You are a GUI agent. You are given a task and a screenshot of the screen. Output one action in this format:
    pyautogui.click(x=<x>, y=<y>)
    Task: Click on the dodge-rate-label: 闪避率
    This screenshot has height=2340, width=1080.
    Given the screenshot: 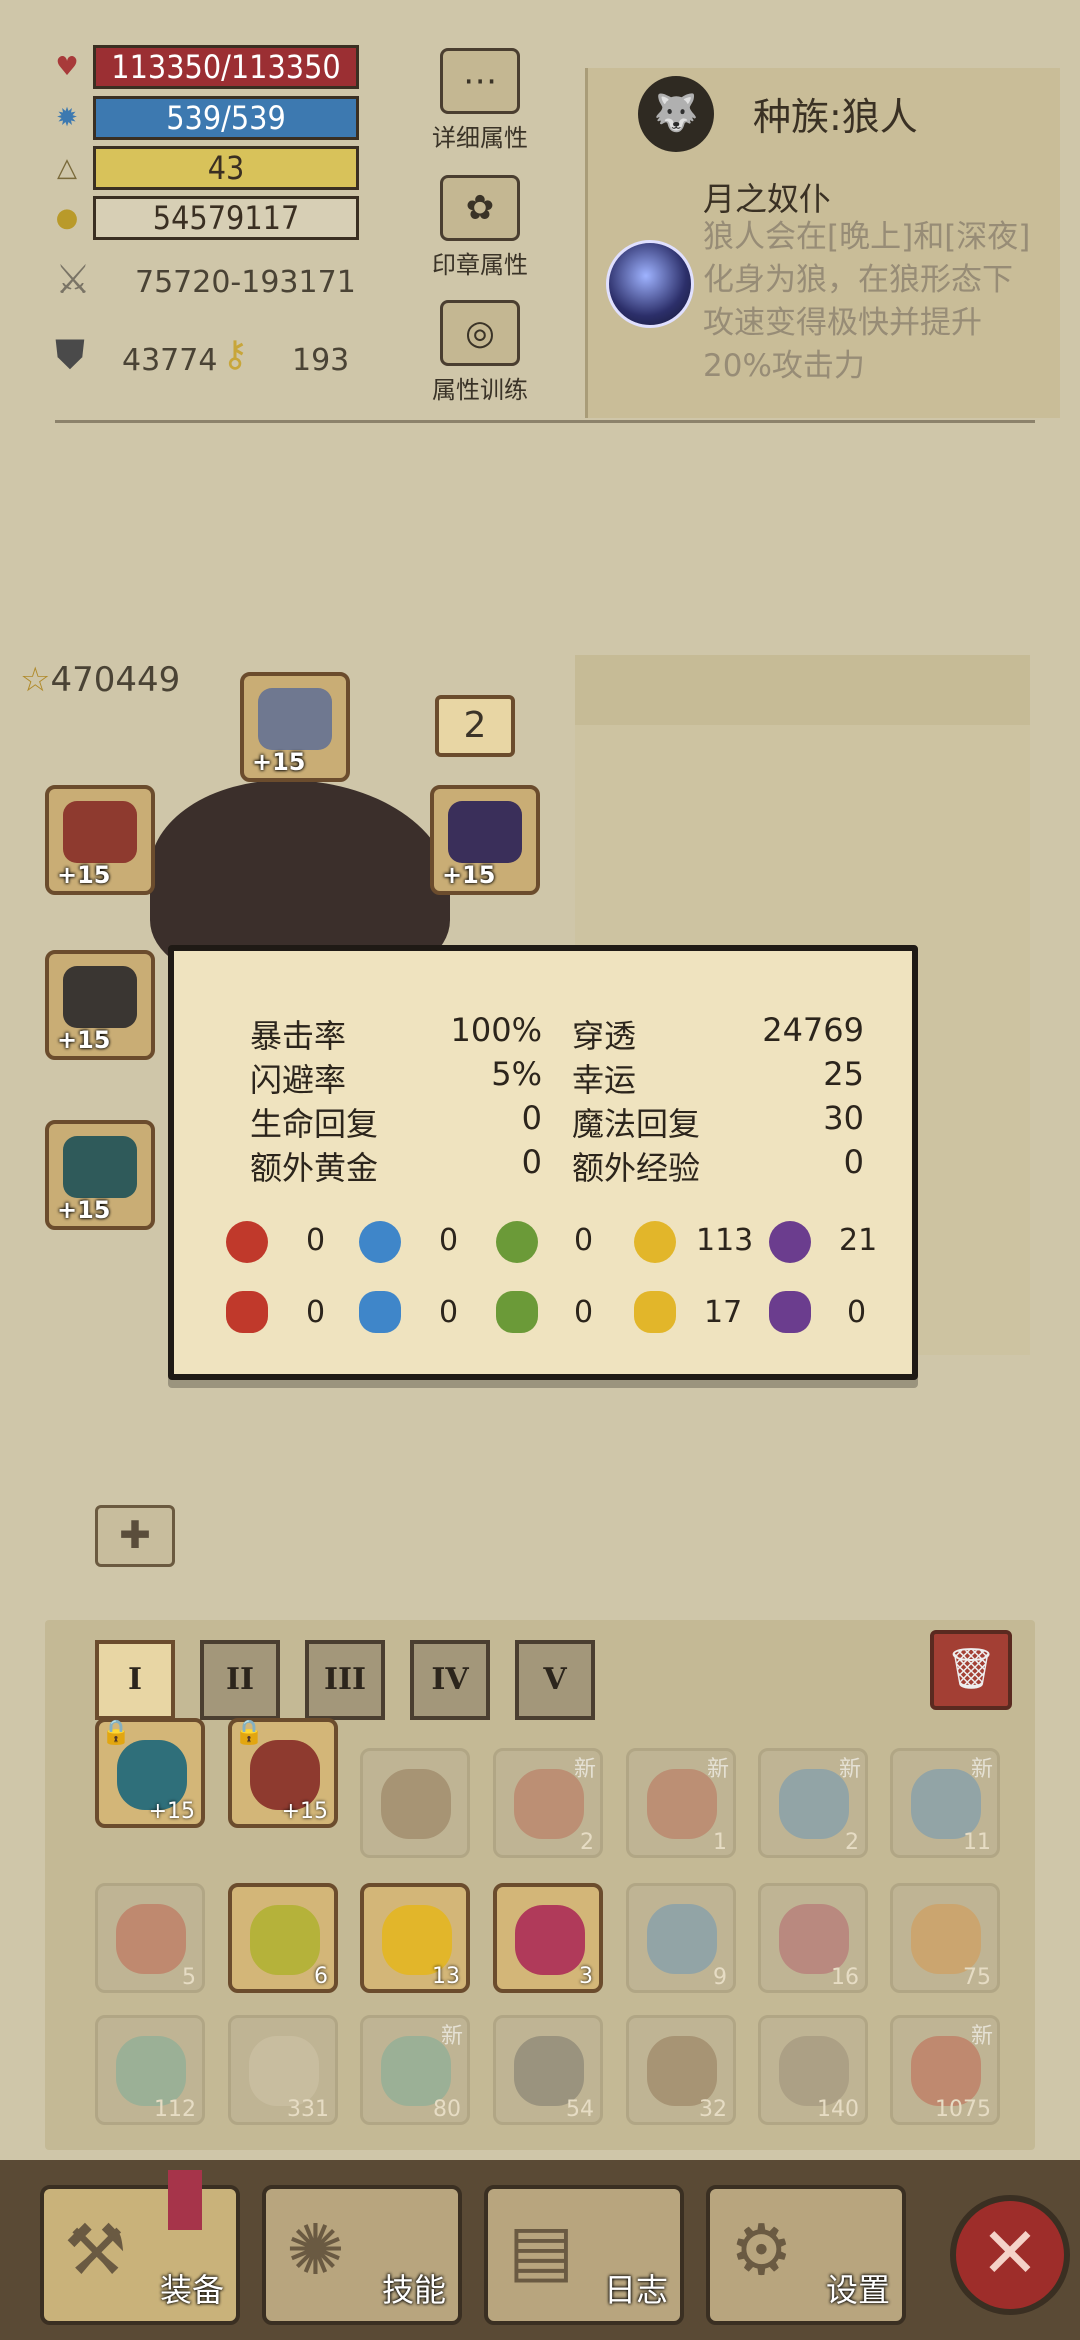 What is the action you would take?
    pyautogui.click(x=298, y=1080)
    